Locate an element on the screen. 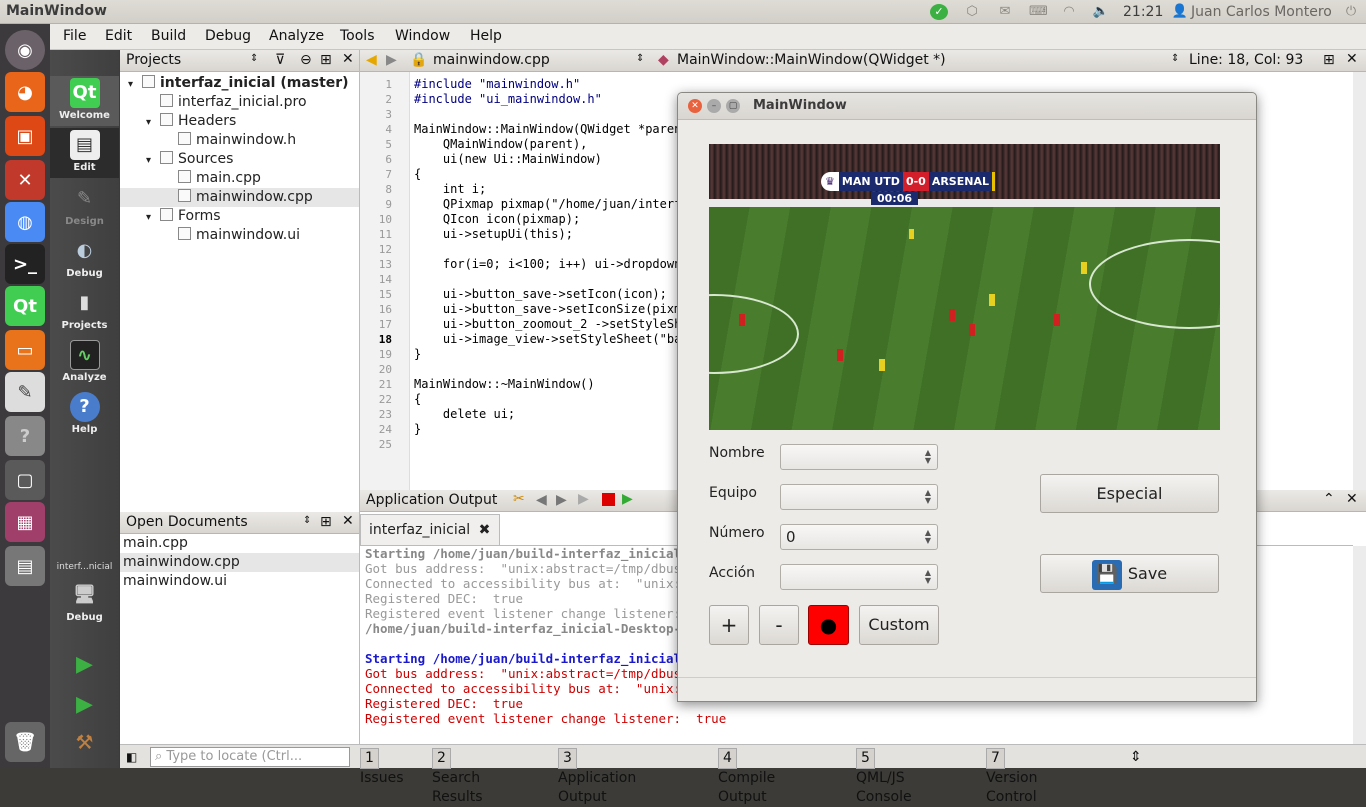 Image resolution: width=1366 pixels, height=807 pixels. especial-button: Especial is located at coordinates (1129, 493).